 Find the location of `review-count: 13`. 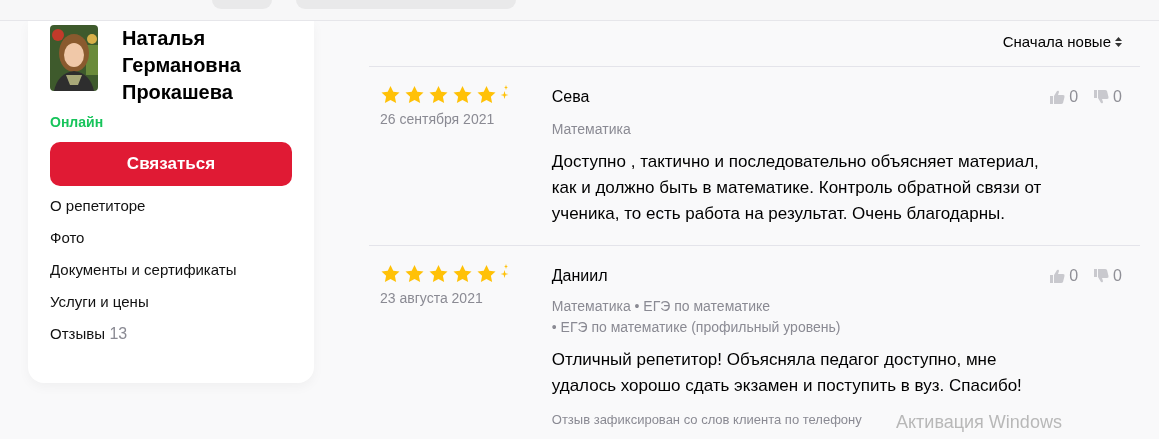

review-count: 13 is located at coordinates (118, 333).